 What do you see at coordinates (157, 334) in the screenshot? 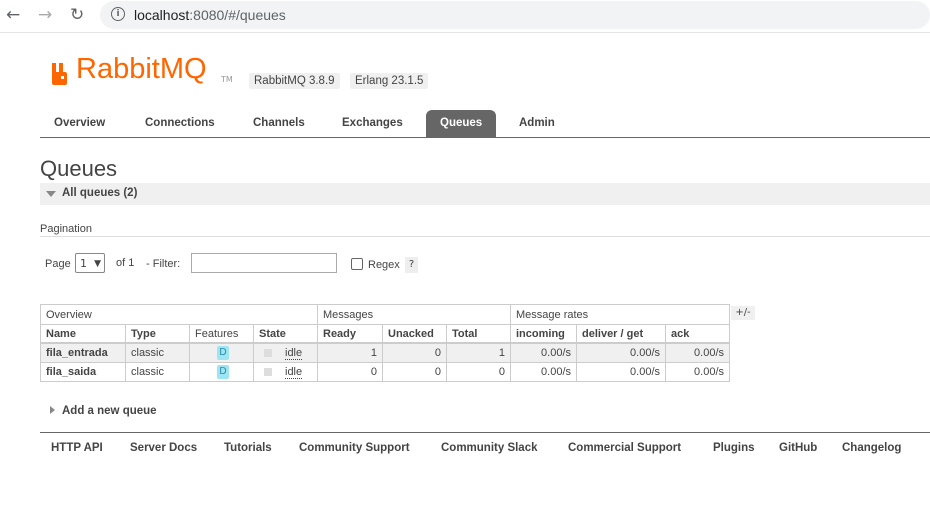
I see `col-type: Type` at bounding box center [157, 334].